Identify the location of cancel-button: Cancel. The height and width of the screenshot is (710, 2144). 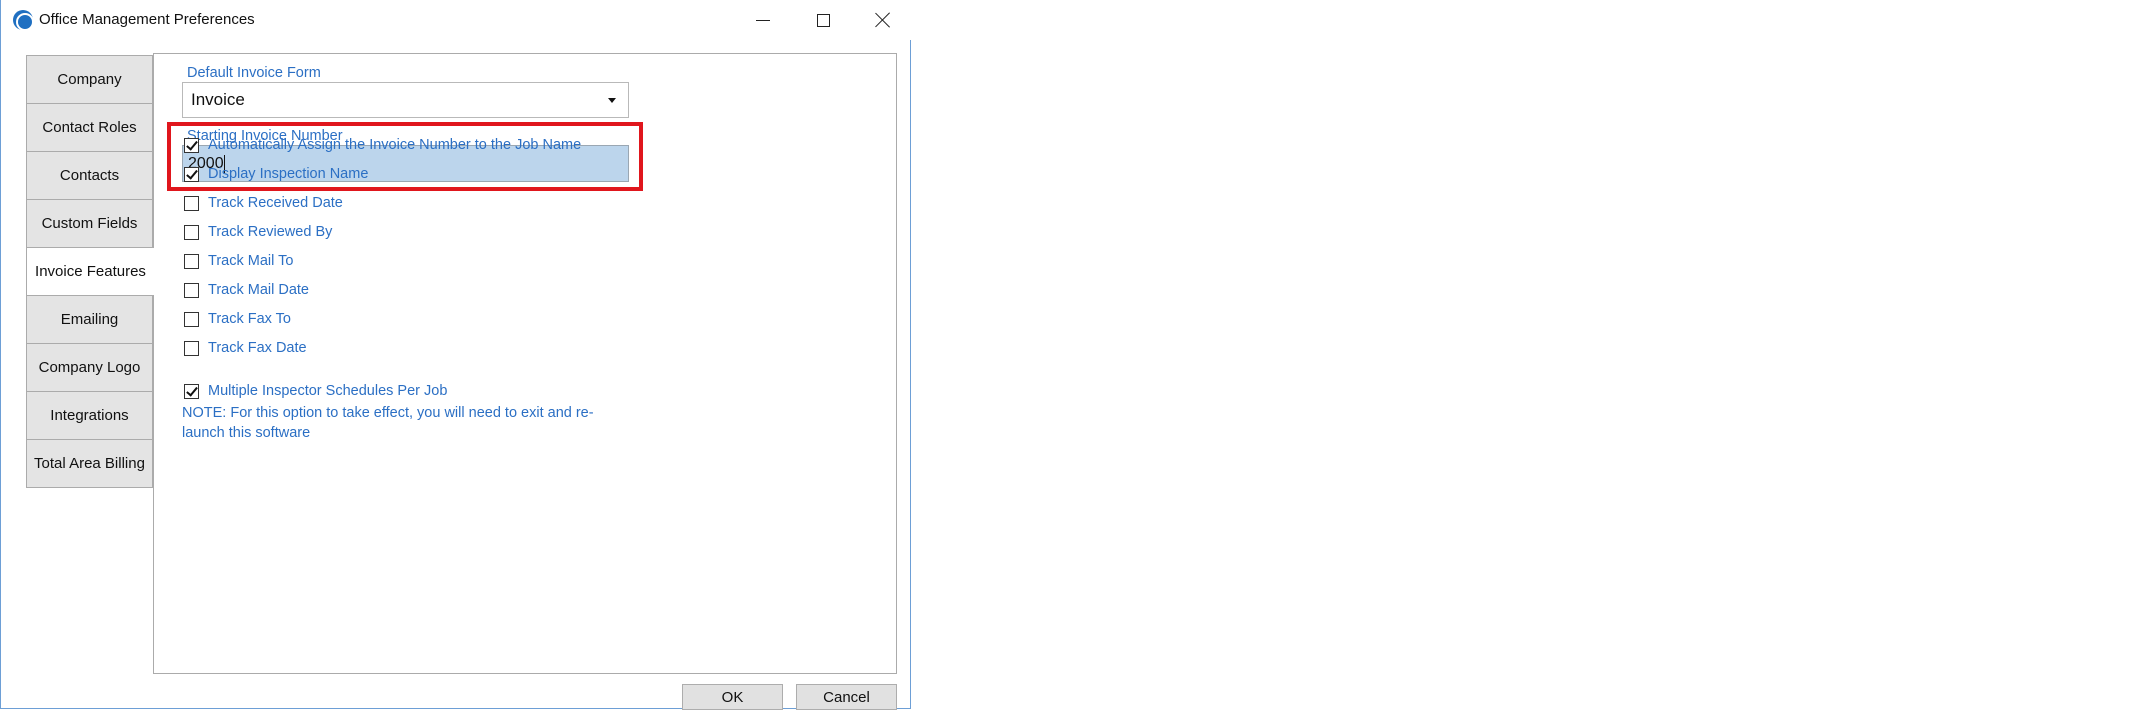
(846, 697).